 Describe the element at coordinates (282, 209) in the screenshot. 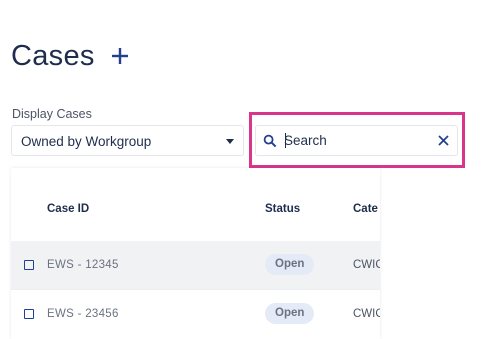

I see `column-header-status: Status` at that location.